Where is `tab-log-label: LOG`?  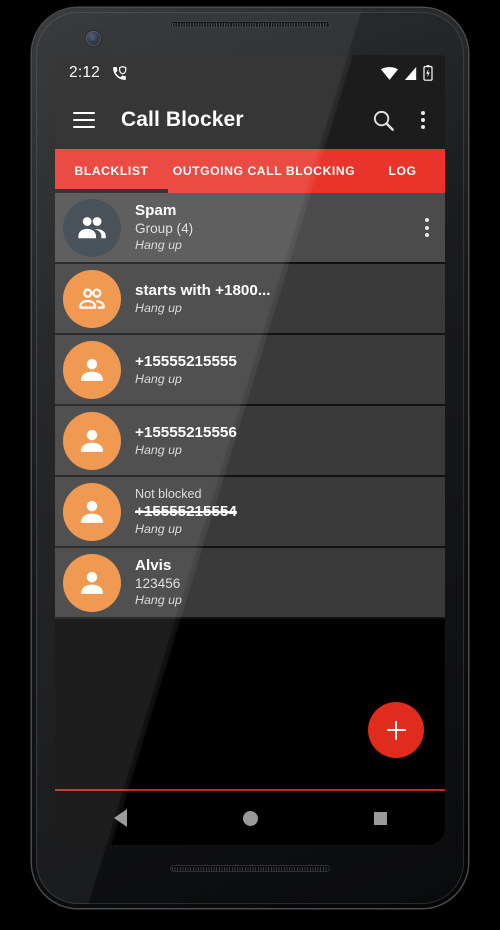 tab-log-label: LOG is located at coordinates (402, 171).